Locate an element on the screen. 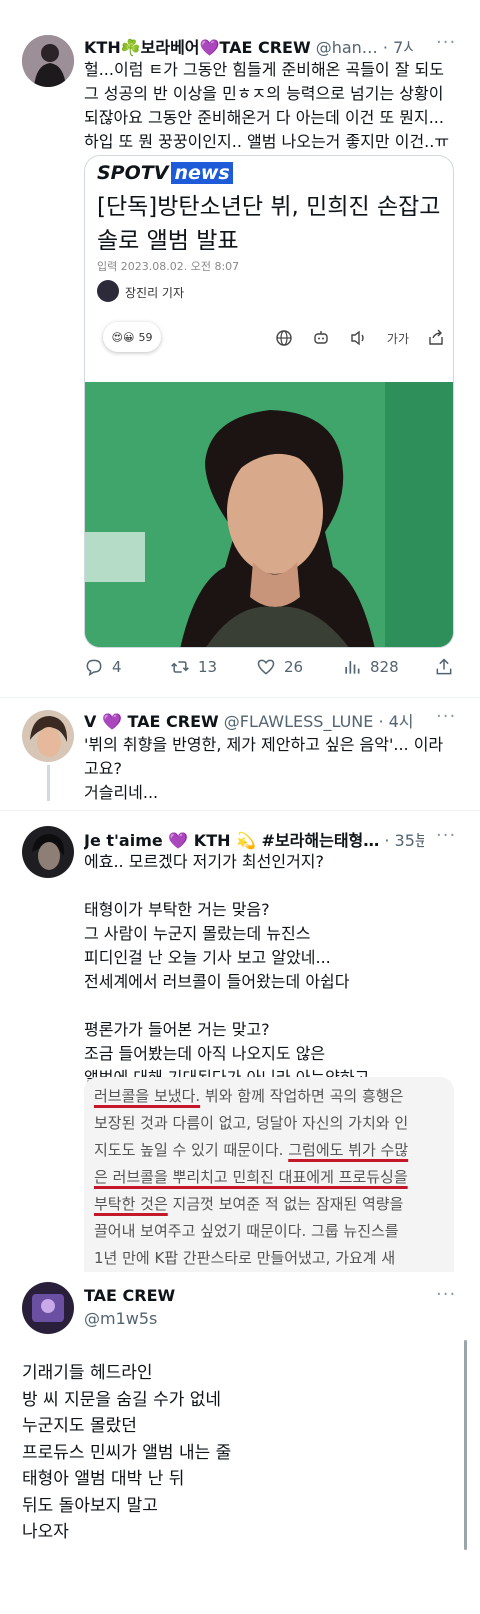  excerpt-line: 은 러브콜을 뿌리치고 민희진 대표에게 프로듀싱을 is located at coordinates (269, 1177).